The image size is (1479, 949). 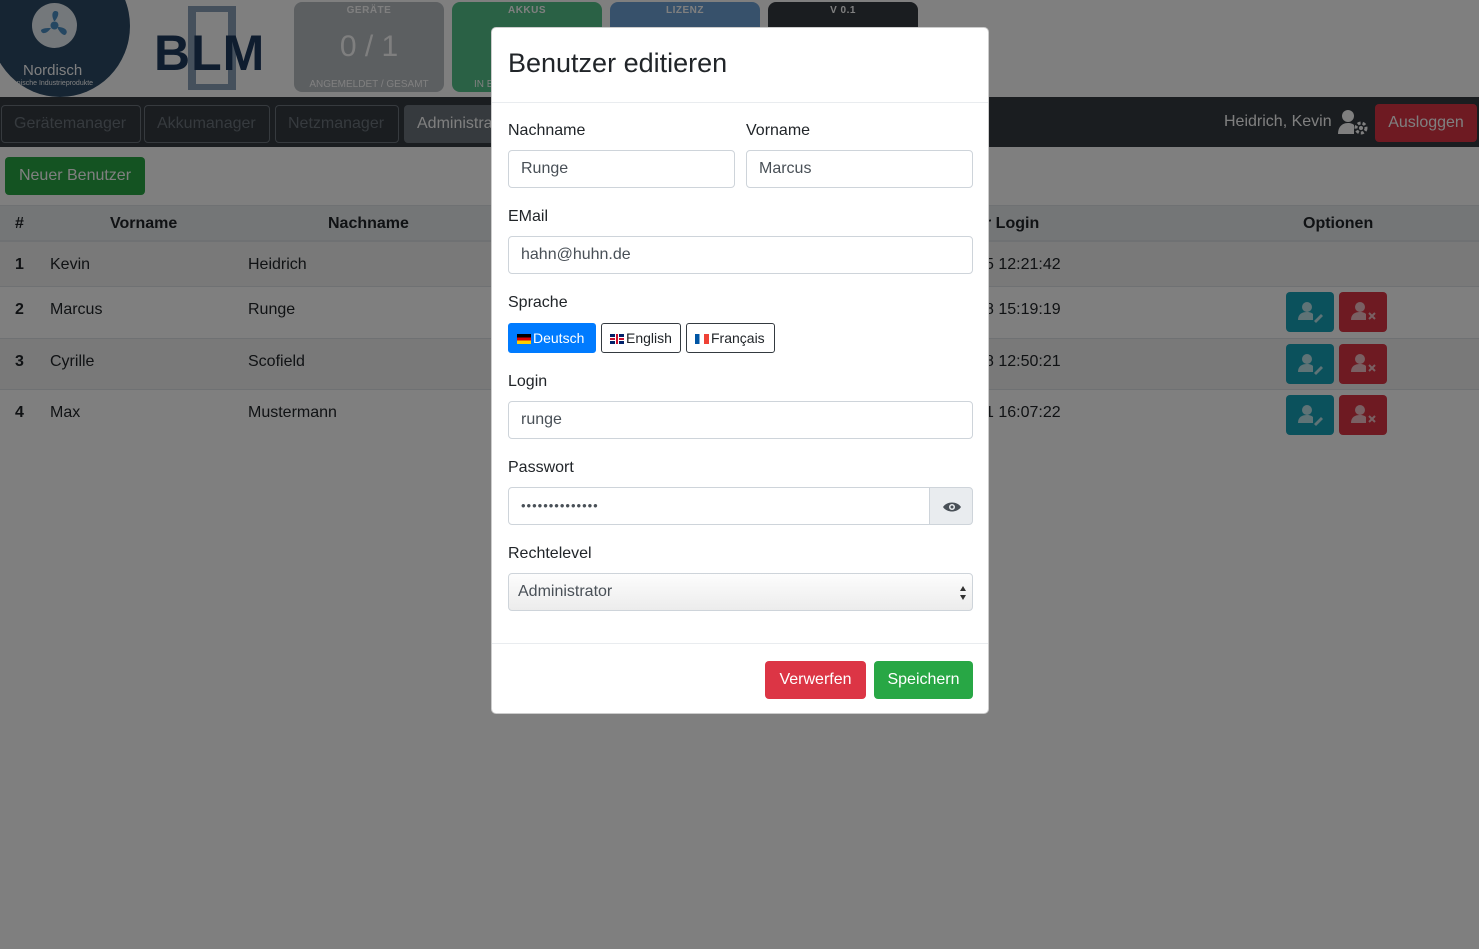 I want to click on flag-de-icon, so click(x=524, y=339).